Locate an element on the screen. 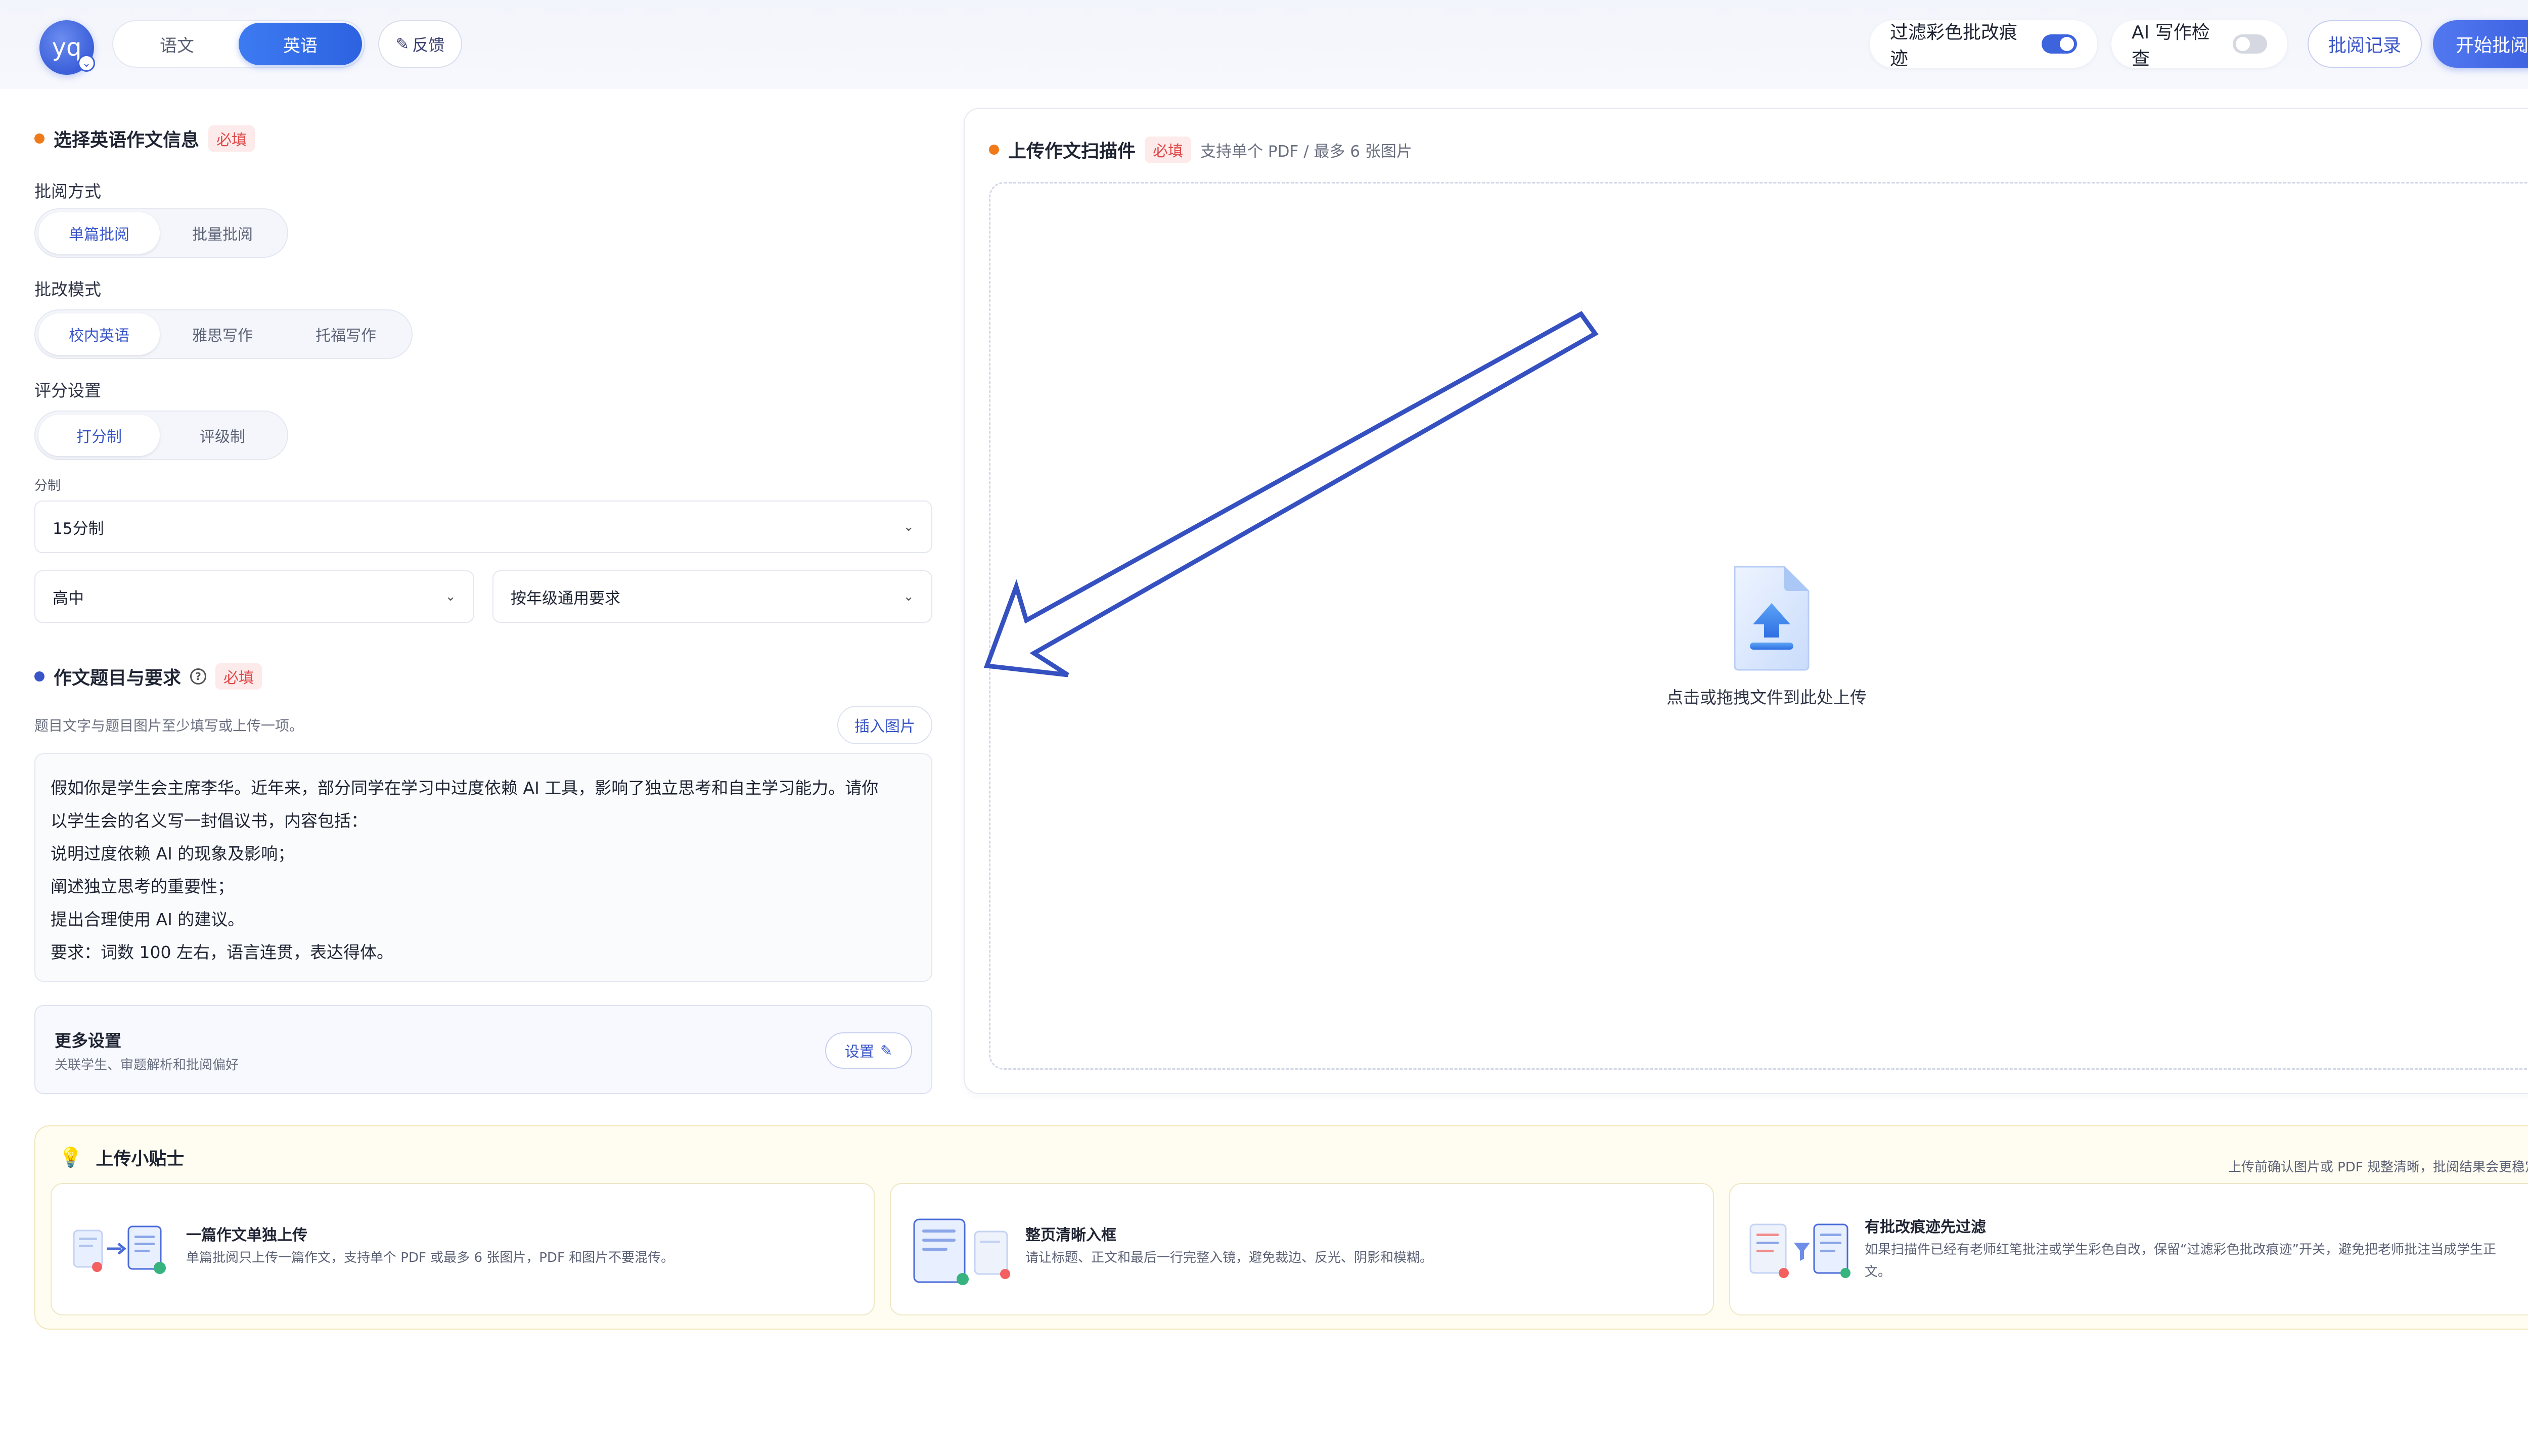  grade-select: 高中 ⌄ is located at coordinates (254, 596).